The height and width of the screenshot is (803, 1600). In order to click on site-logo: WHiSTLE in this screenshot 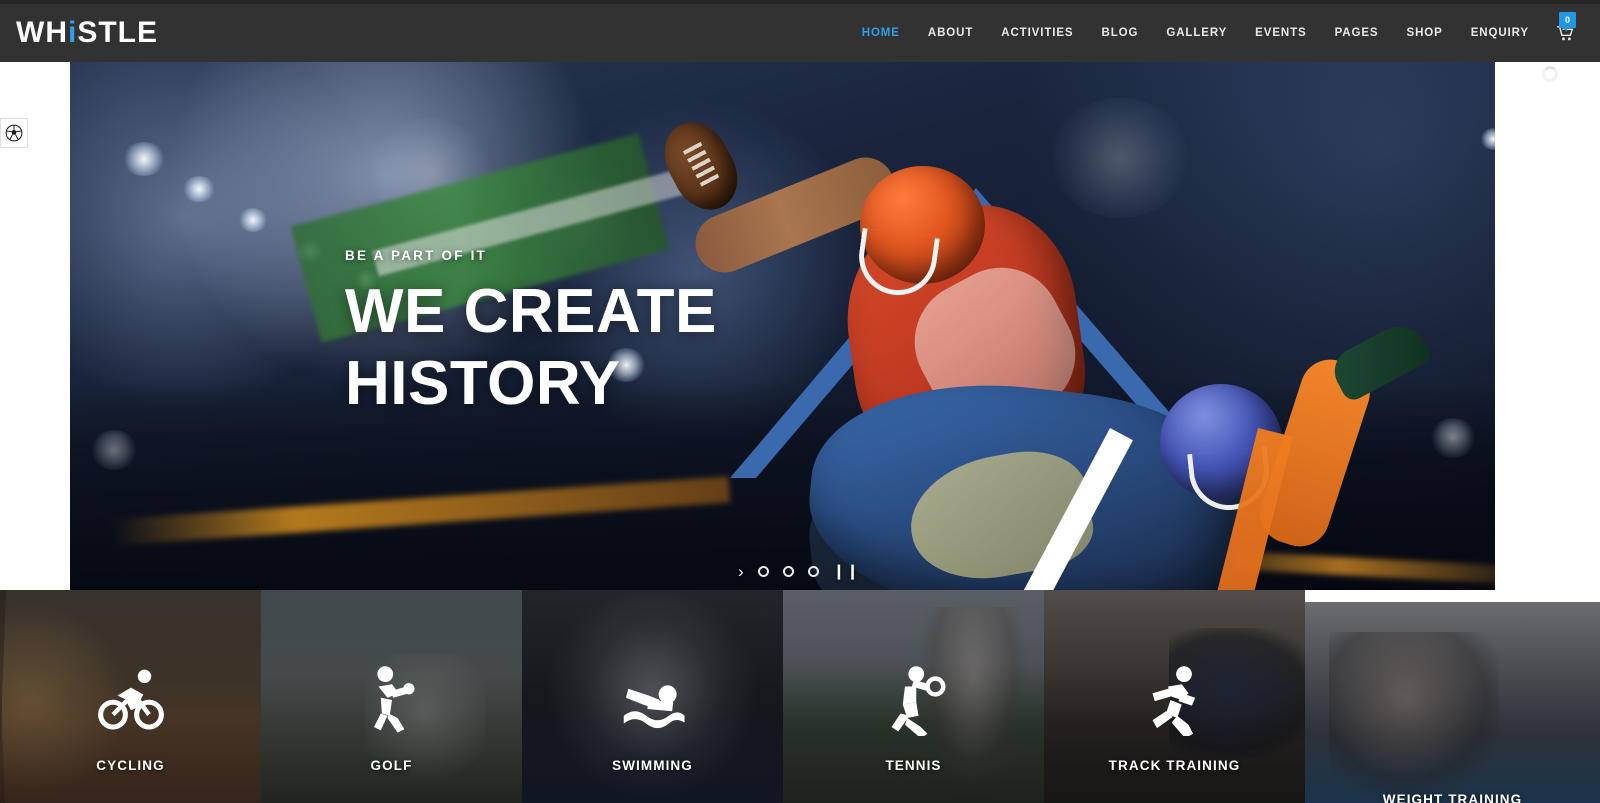, I will do `click(87, 33)`.